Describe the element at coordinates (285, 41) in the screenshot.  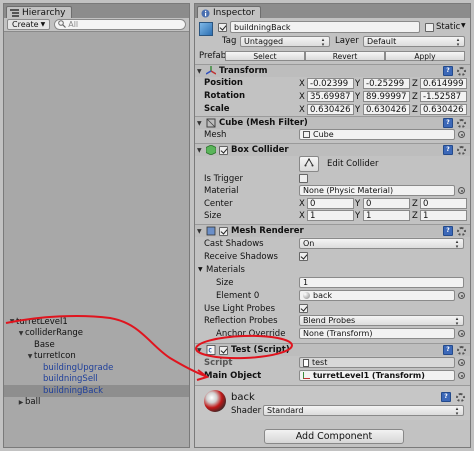
I see `tag-dropdown: Untagged` at that location.